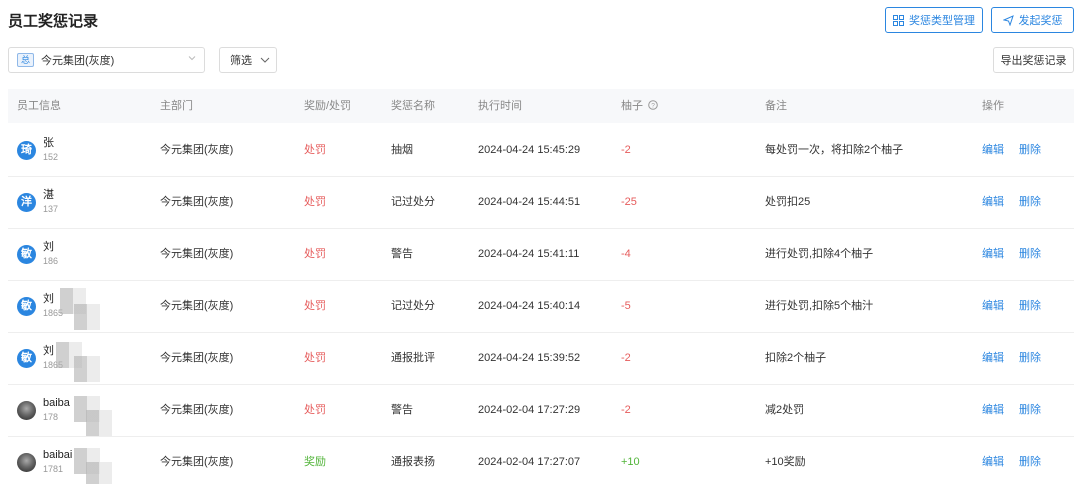 The image size is (1080, 488). I want to click on header-points: 柚子 ?, so click(639, 106).